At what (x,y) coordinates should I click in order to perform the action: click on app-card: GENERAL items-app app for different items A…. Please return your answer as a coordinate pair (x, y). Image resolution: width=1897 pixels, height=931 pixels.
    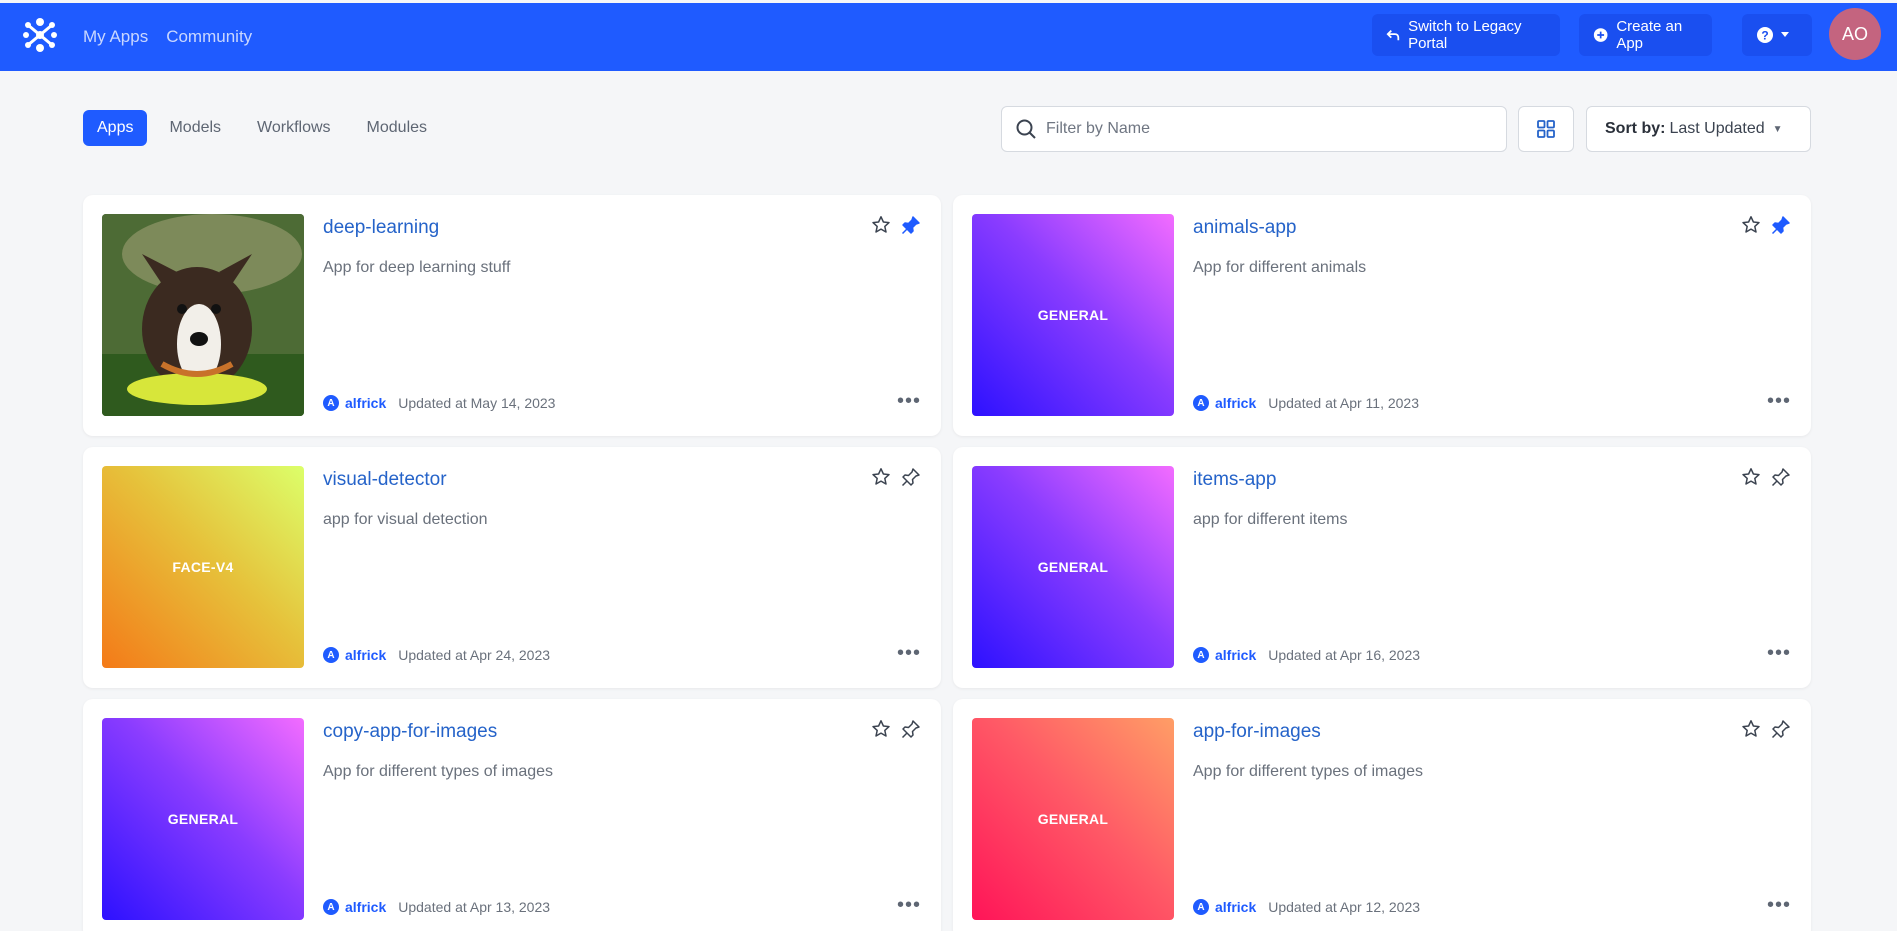
    Looking at the image, I should click on (1382, 567).